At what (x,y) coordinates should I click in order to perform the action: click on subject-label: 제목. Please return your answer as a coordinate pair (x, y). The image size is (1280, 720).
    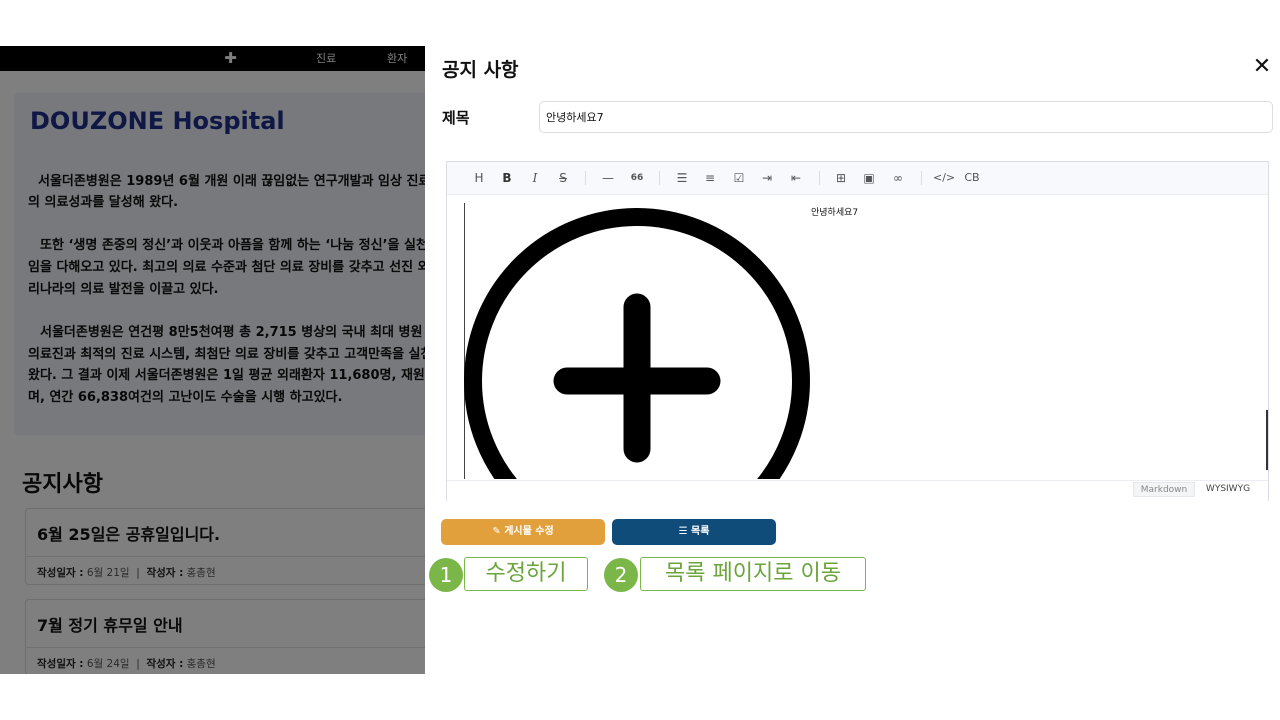
    Looking at the image, I should click on (456, 118).